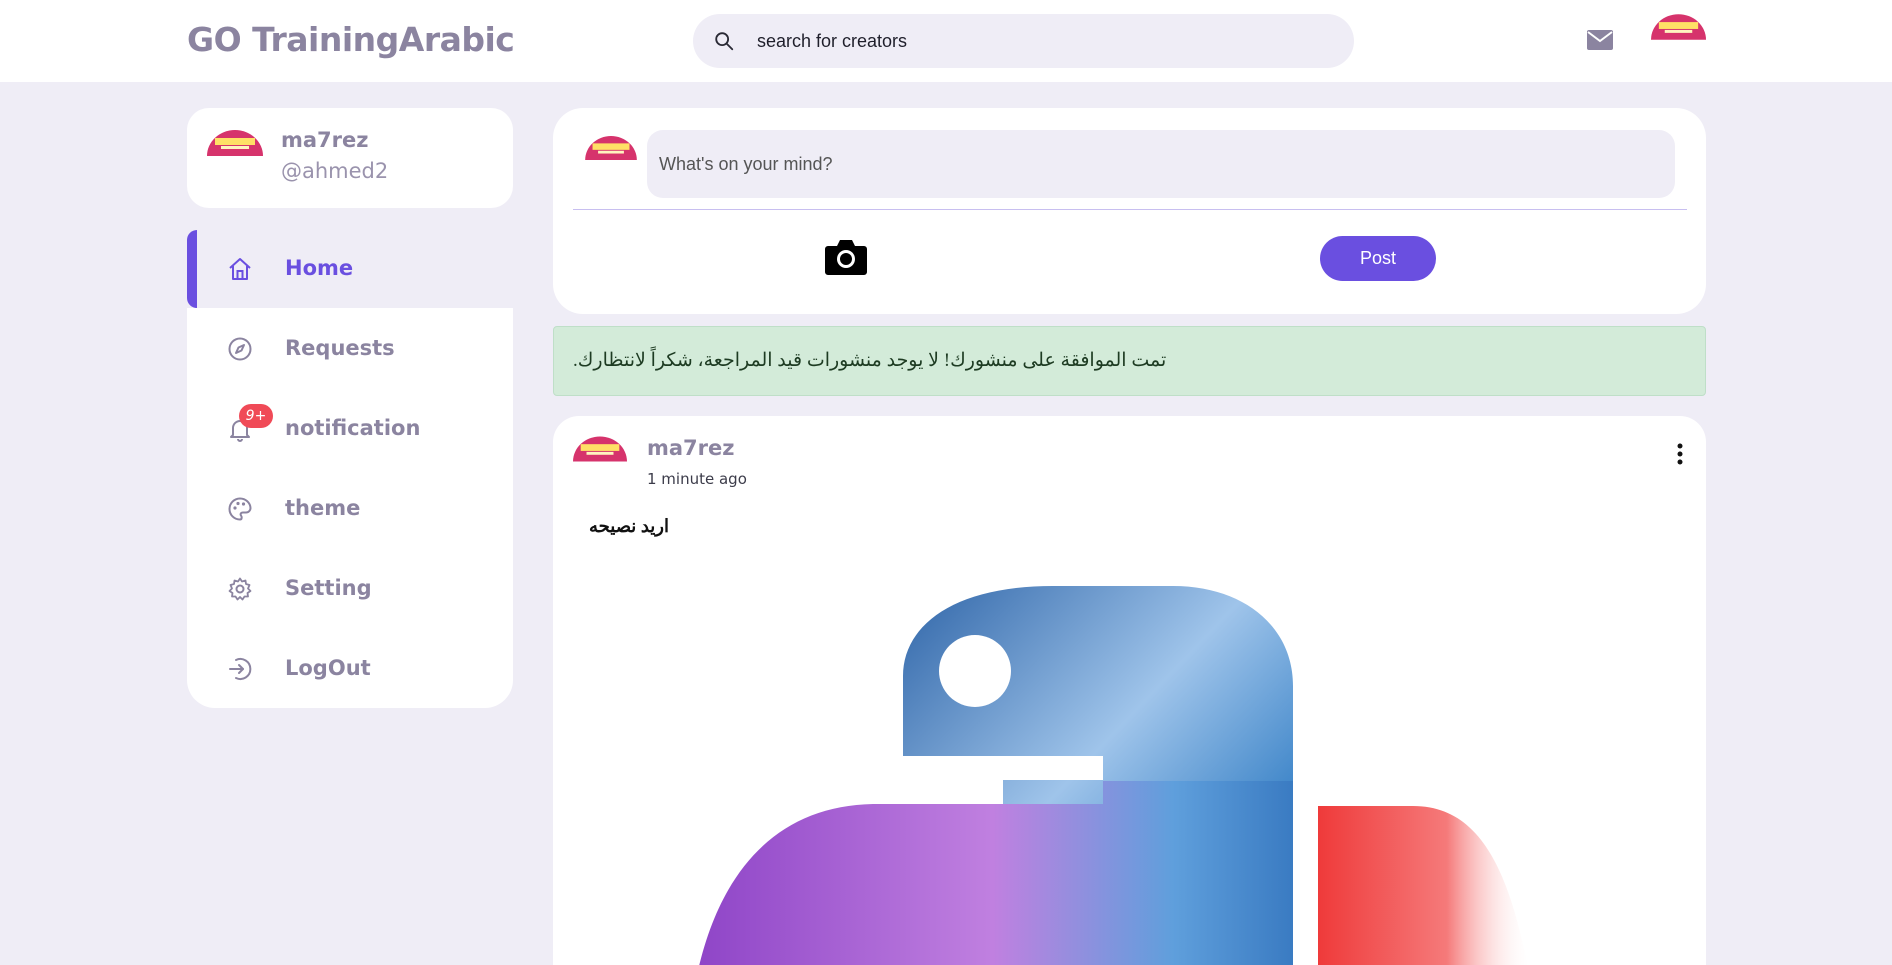  Describe the element at coordinates (724, 41) in the screenshot. I see `search-icon` at that location.